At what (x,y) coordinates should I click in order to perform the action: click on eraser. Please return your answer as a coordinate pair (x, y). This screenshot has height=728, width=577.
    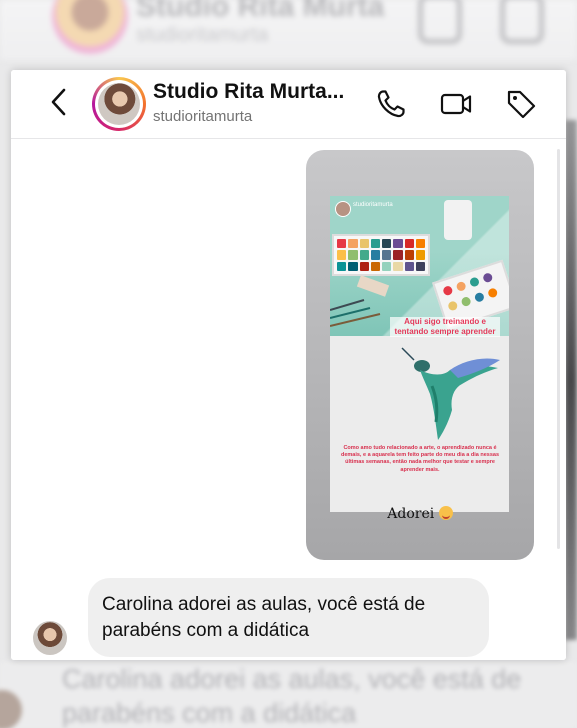
    Looking at the image, I should click on (373, 286).